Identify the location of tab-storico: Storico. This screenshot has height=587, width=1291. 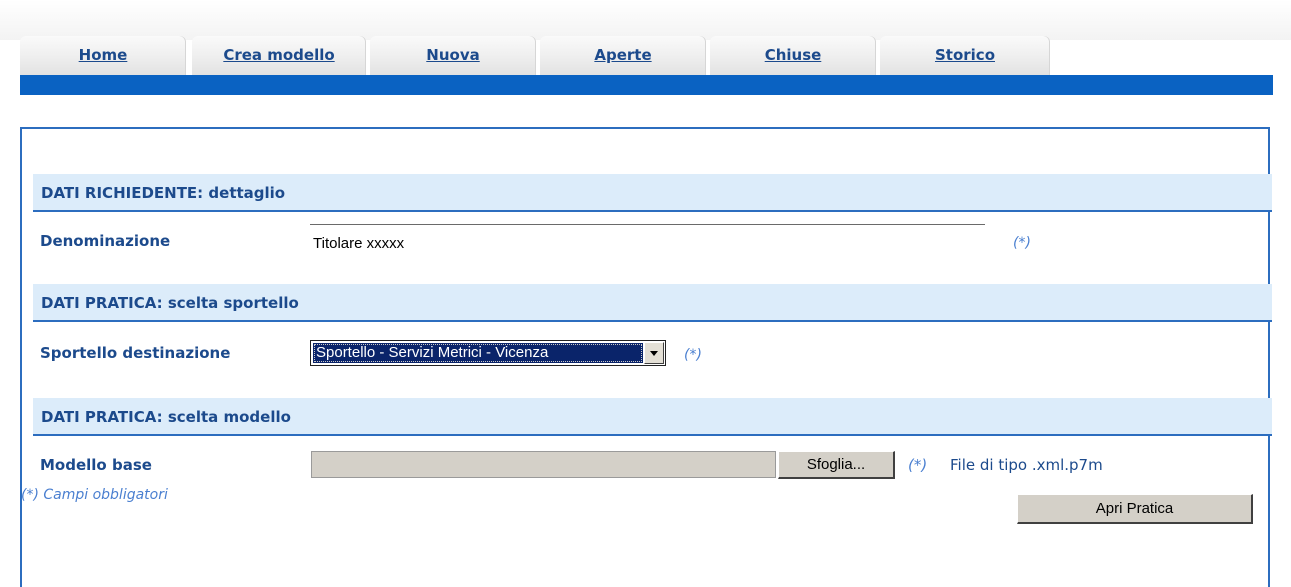
(965, 55).